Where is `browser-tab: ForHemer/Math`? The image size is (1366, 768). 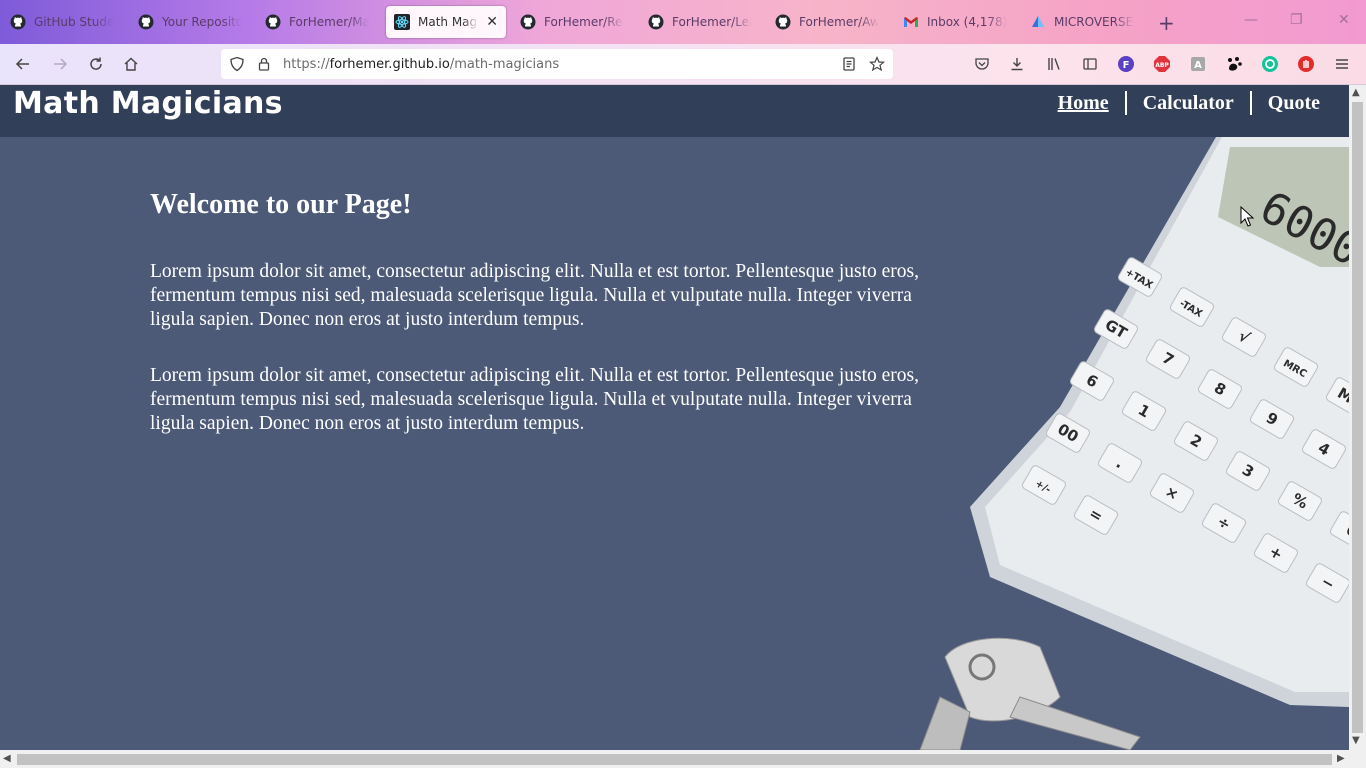 browser-tab: ForHemer/Math is located at coordinates (317, 22).